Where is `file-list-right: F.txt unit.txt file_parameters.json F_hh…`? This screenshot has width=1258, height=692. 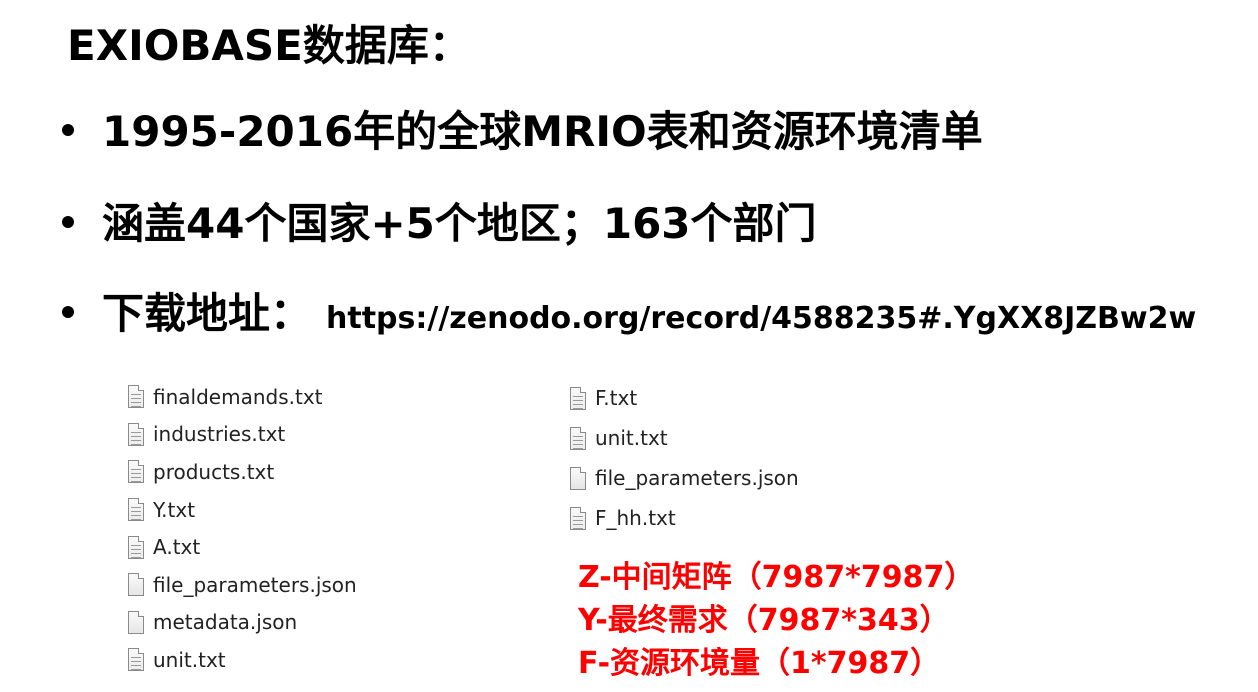
file-list-right: F.txt unit.txt file_parameters.json F_hh… is located at coordinates (684, 458).